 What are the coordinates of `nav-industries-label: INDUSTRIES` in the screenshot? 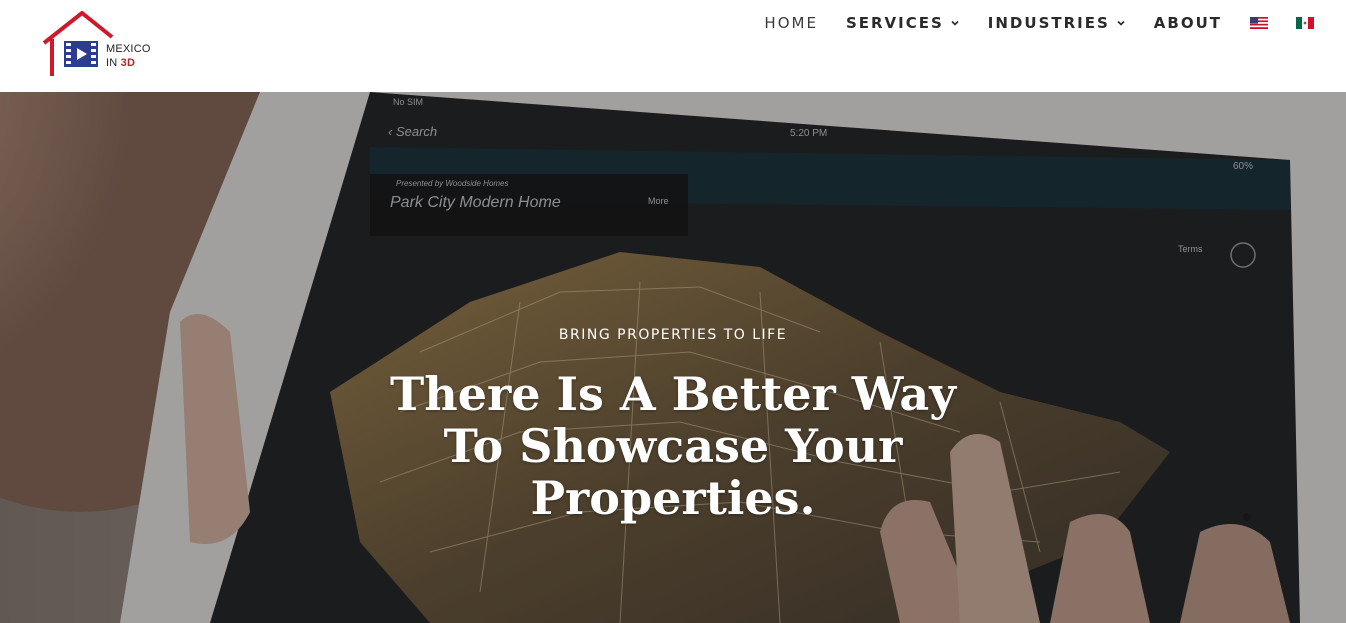 It's located at (1048, 23).